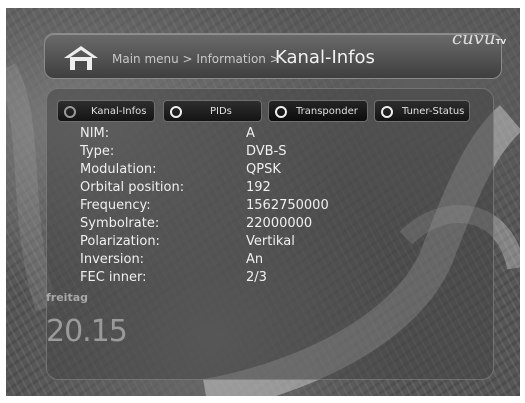  What do you see at coordinates (132, 187) in the screenshot?
I see `info-key: Orbital position:` at bounding box center [132, 187].